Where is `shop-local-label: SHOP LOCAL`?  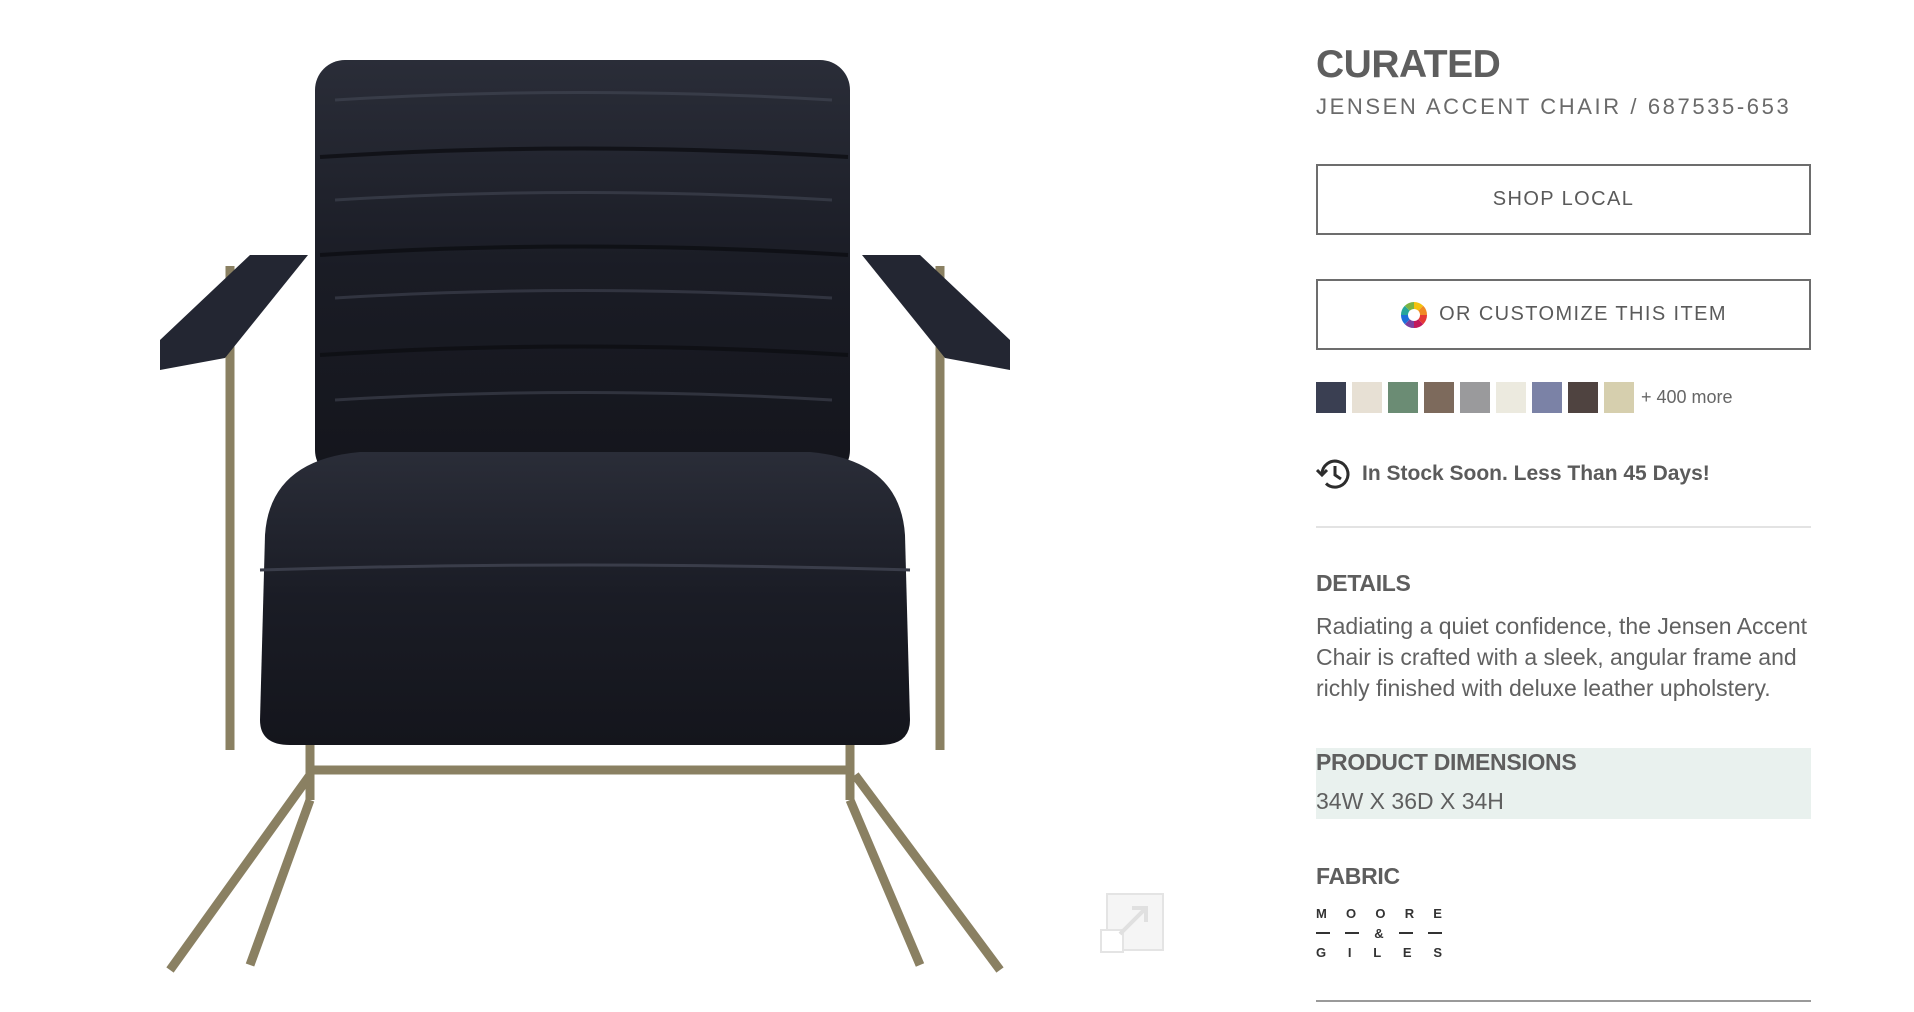 shop-local-label: SHOP LOCAL is located at coordinates (1563, 199).